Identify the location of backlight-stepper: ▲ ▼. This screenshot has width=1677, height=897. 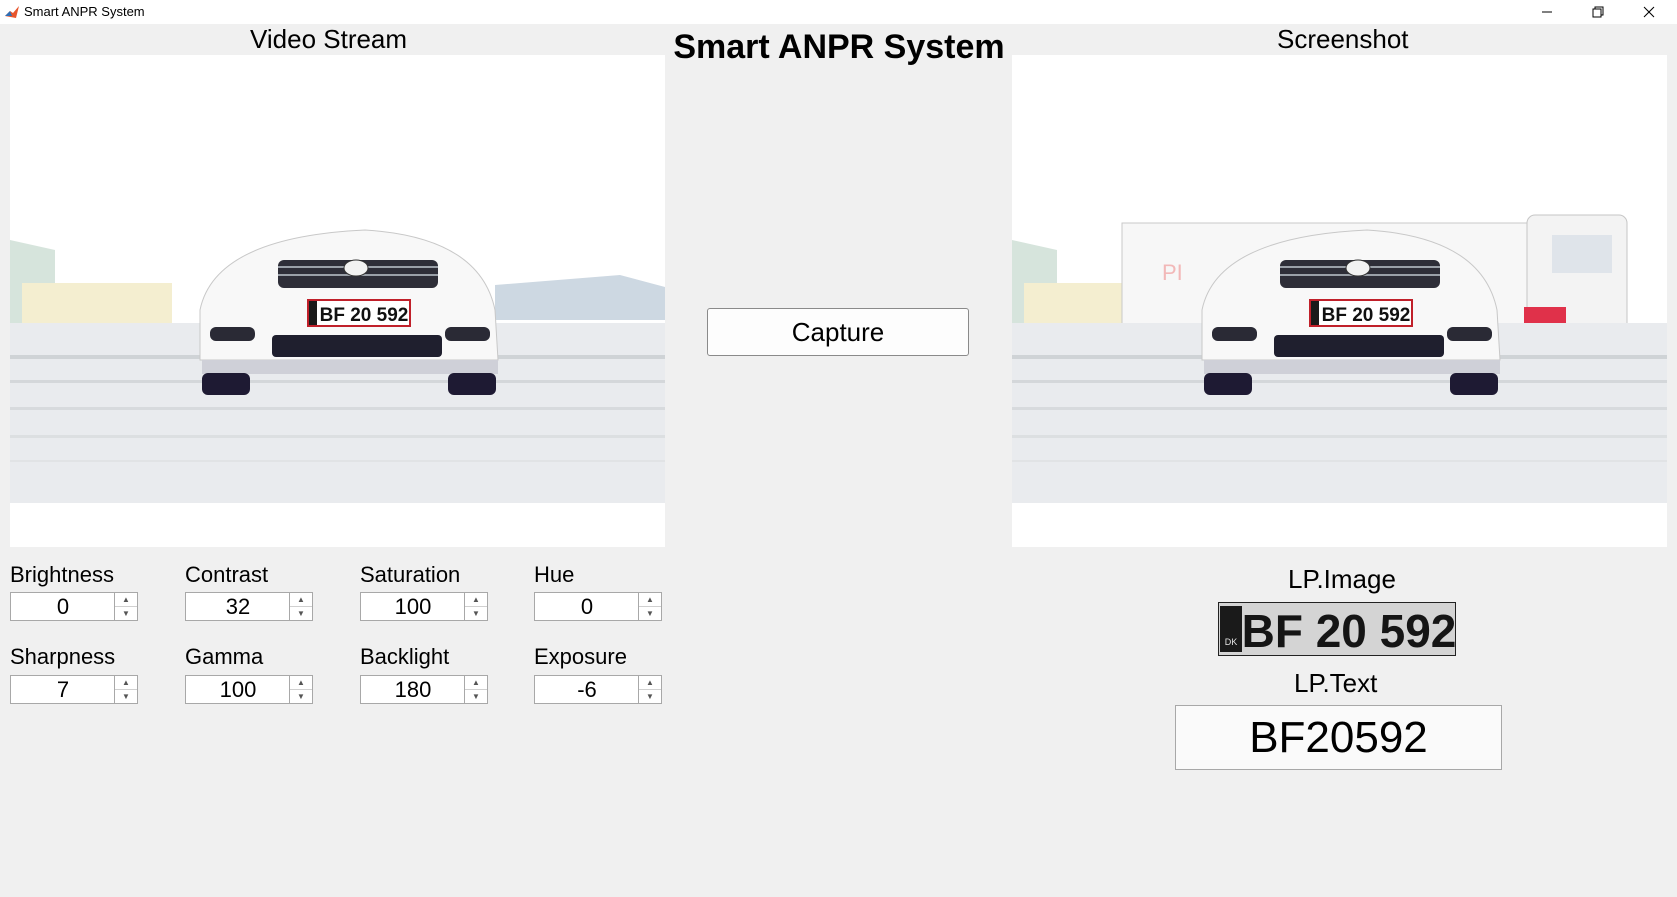
(475, 689).